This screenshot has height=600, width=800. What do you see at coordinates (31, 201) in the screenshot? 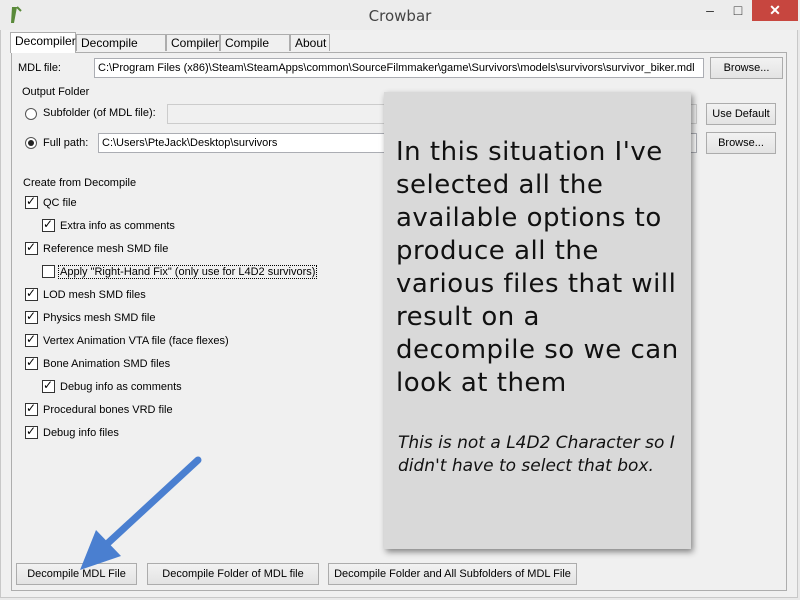
I see `qc-file-checkbox` at bounding box center [31, 201].